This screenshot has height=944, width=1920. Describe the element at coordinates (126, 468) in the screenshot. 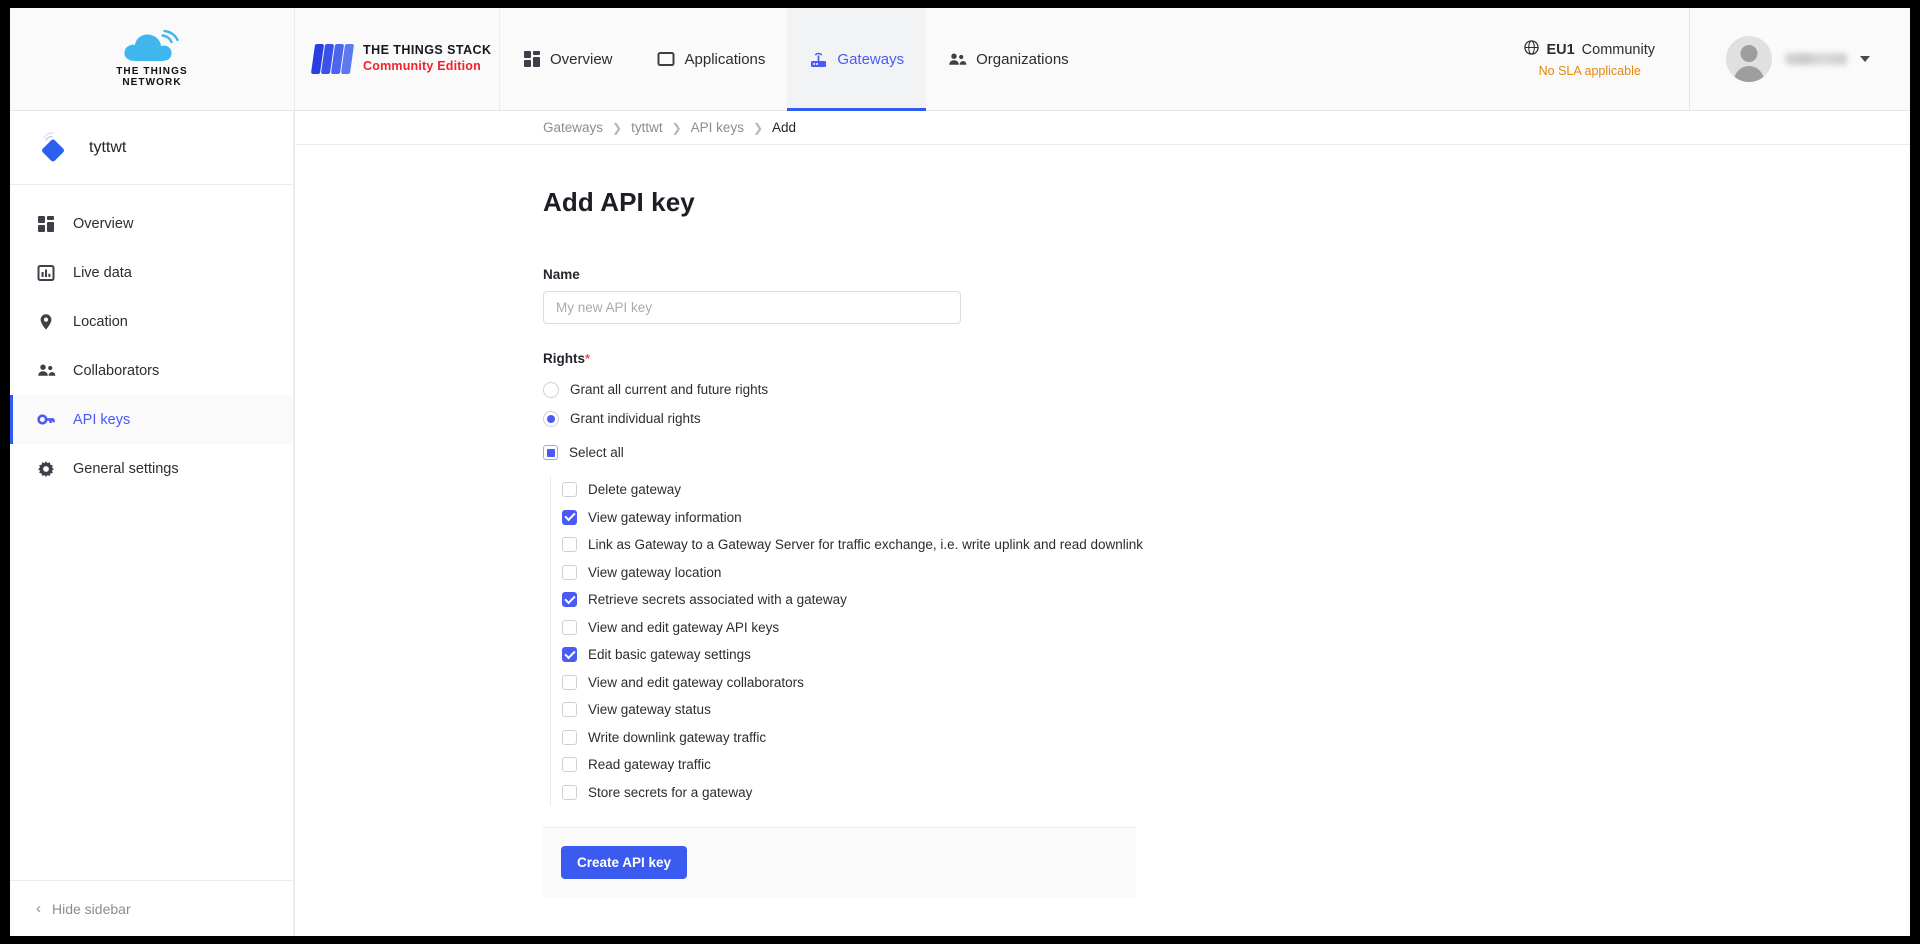

I see `sidebar-item-label: General settings` at that location.